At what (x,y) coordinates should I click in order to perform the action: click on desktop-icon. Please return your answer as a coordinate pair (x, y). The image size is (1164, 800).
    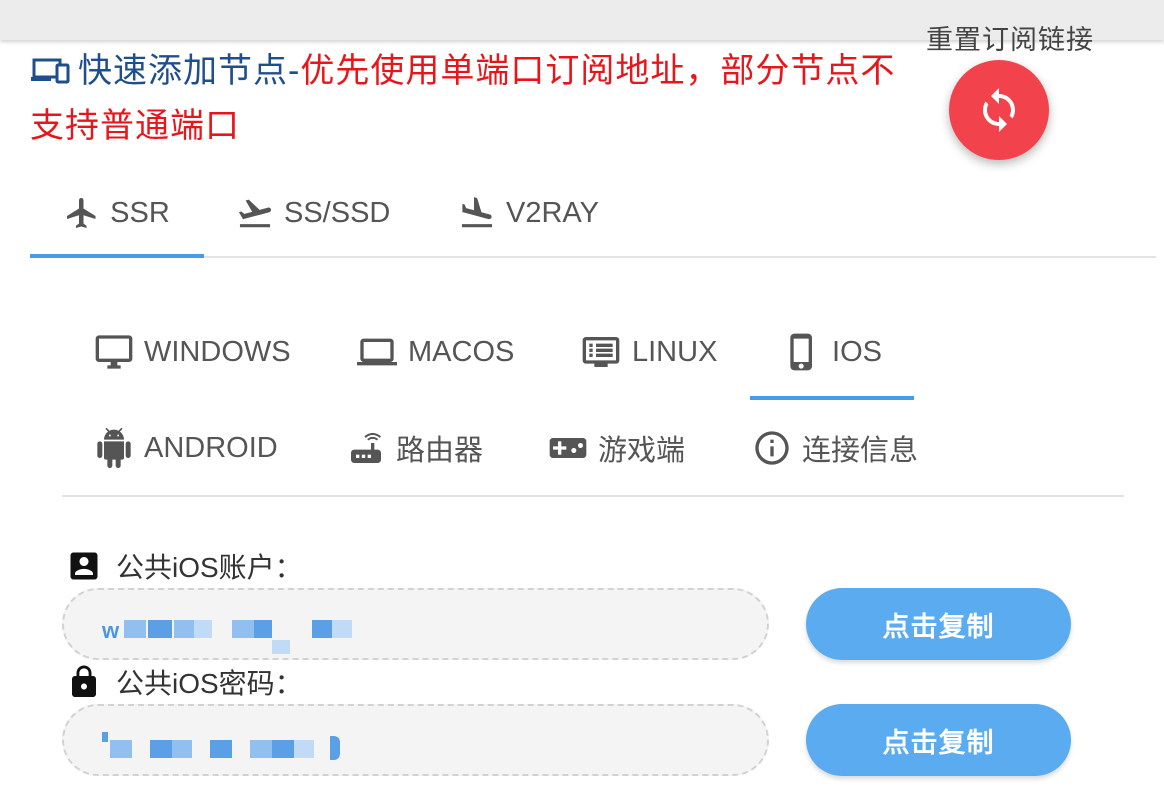
    Looking at the image, I should click on (114, 352).